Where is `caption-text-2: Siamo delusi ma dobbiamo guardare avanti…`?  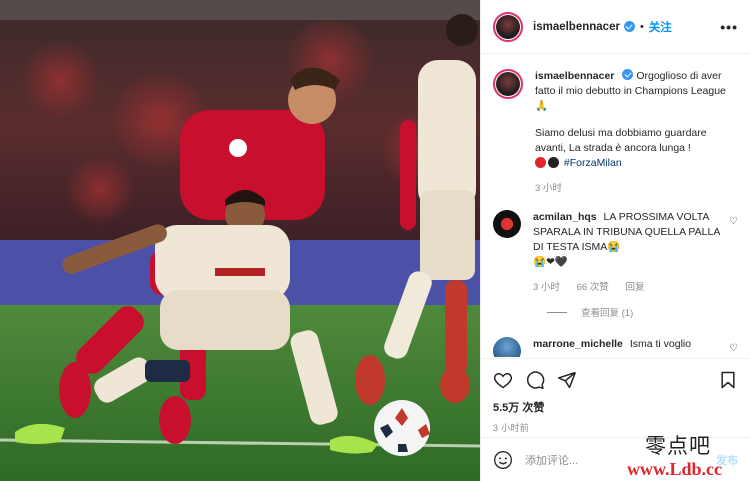
caption-text-2: Siamo delusi ma dobbiamo guardare avanti… is located at coordinates (621, 140).